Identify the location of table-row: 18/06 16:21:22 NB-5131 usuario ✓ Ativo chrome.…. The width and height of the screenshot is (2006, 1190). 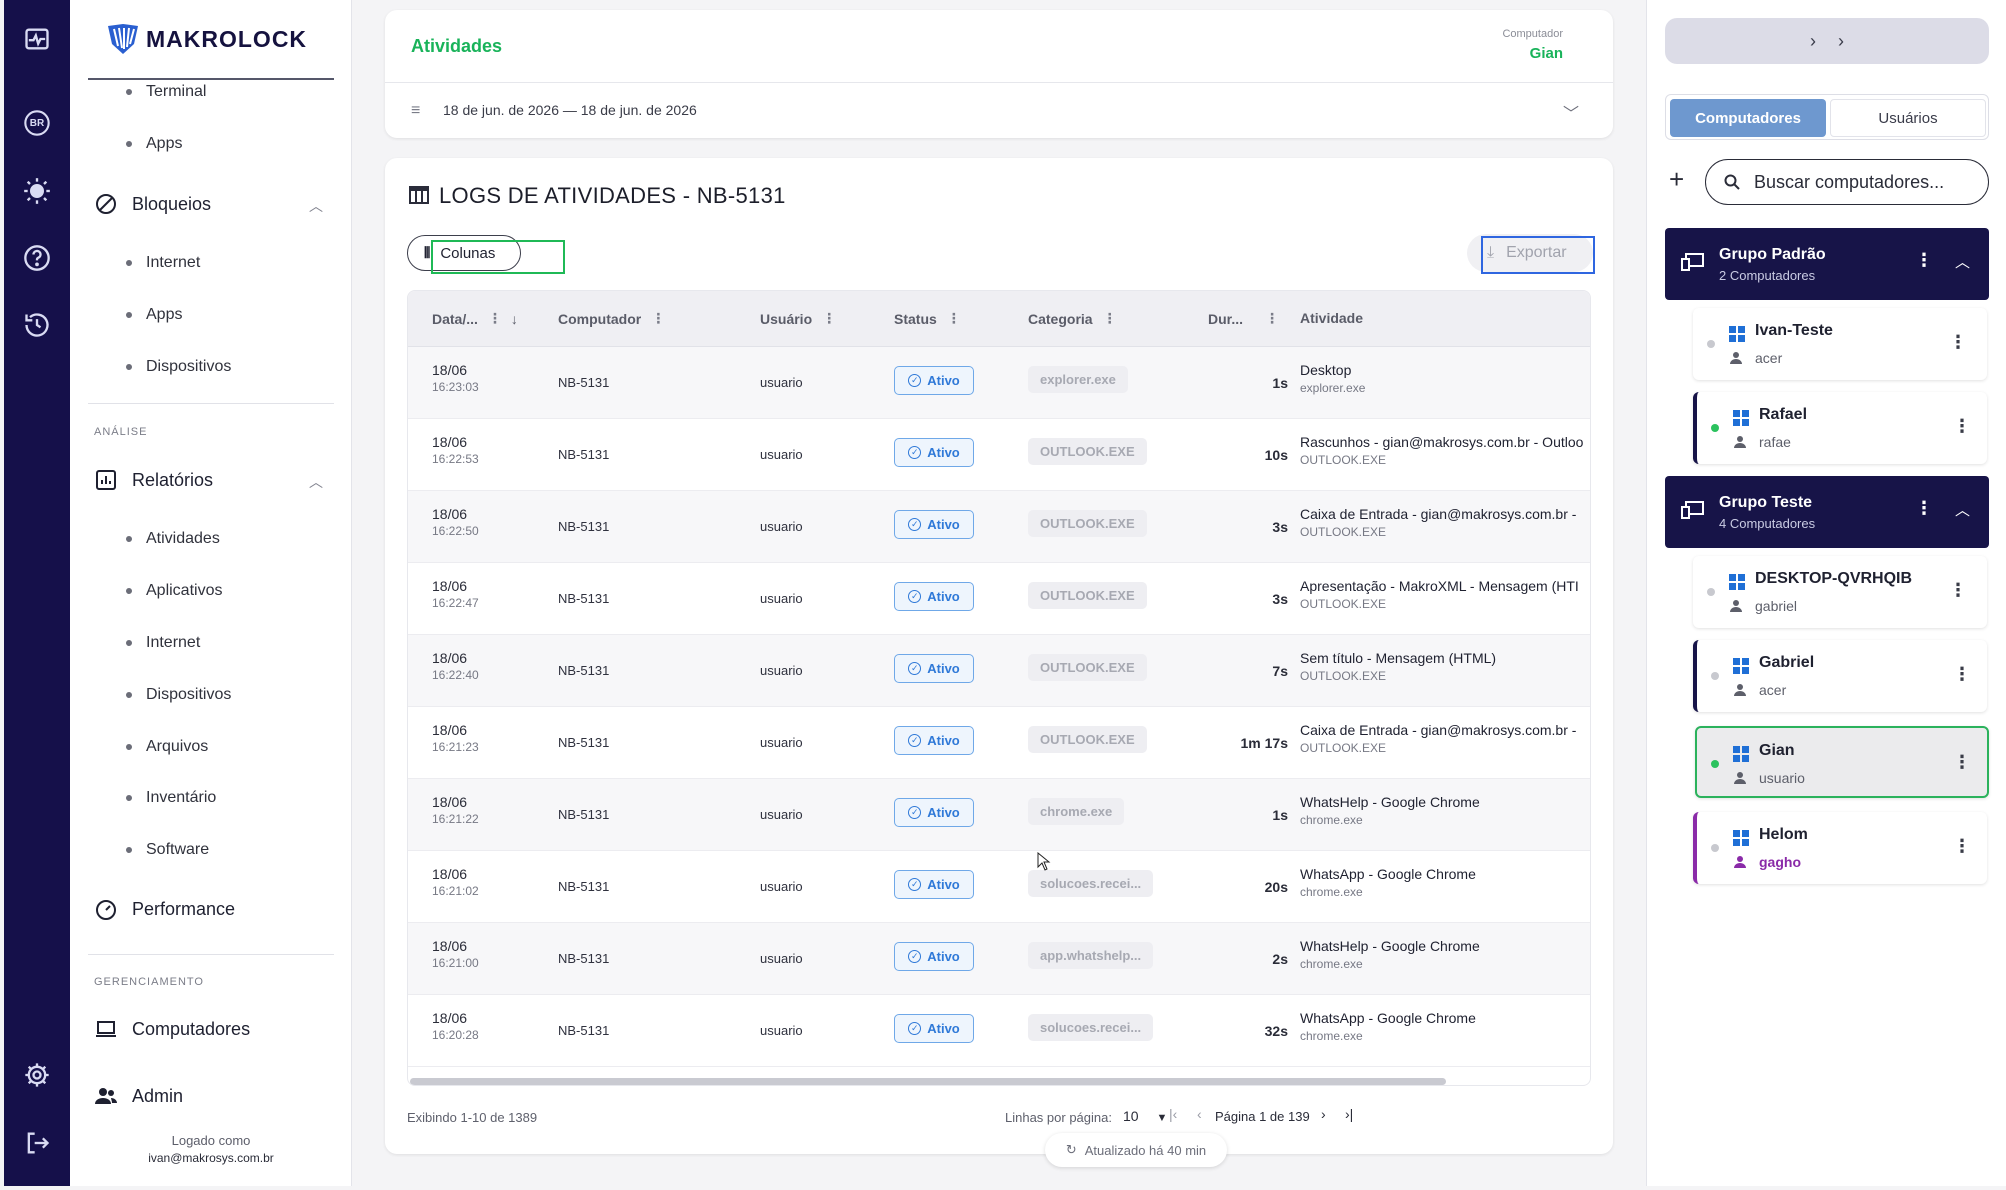
(999, 815).